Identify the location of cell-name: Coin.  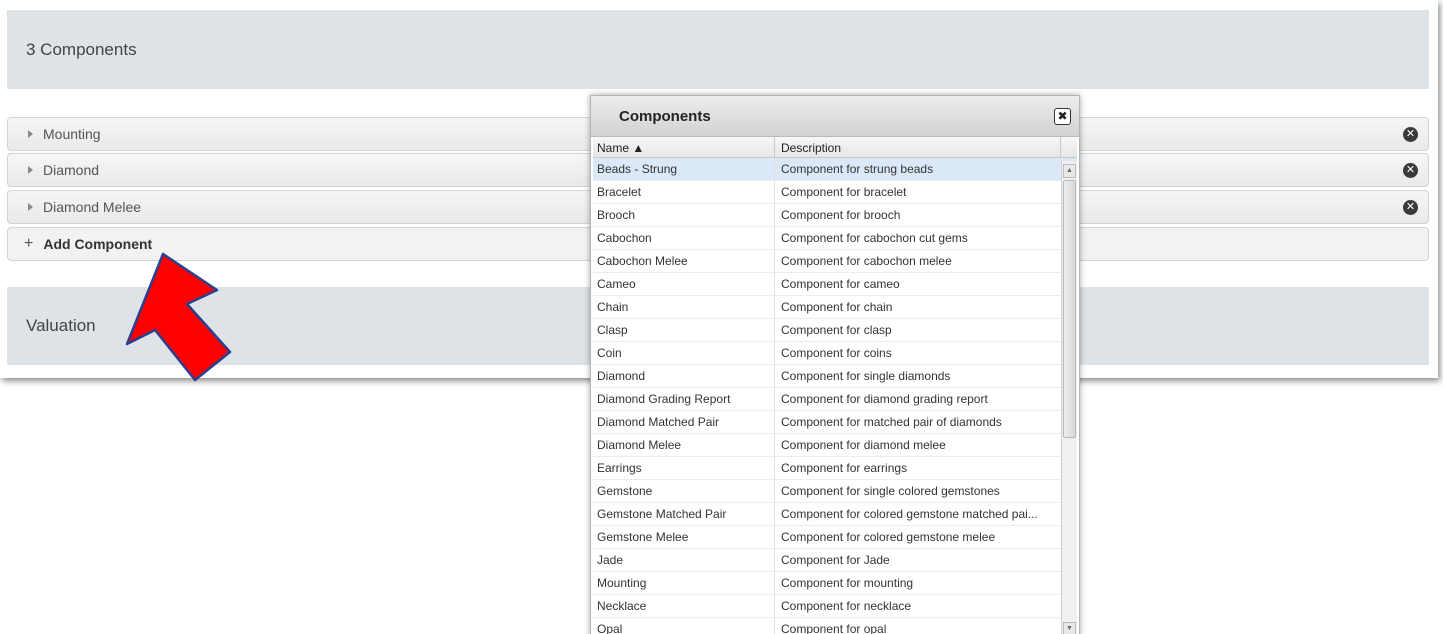
(684, 353).